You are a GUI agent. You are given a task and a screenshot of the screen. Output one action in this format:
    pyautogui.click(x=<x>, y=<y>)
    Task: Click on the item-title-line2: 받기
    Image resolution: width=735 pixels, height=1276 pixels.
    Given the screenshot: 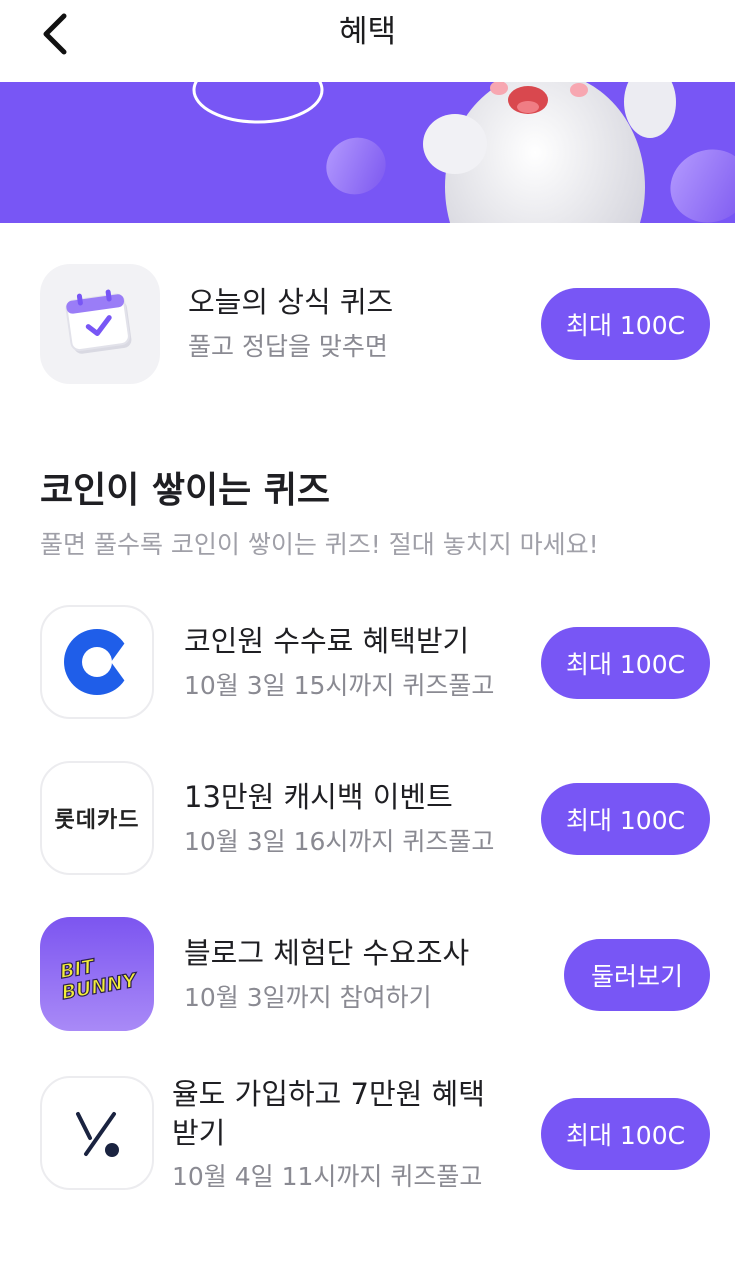 What is the action you would take?
    pyautogui.click(x=199, y=1133)
    